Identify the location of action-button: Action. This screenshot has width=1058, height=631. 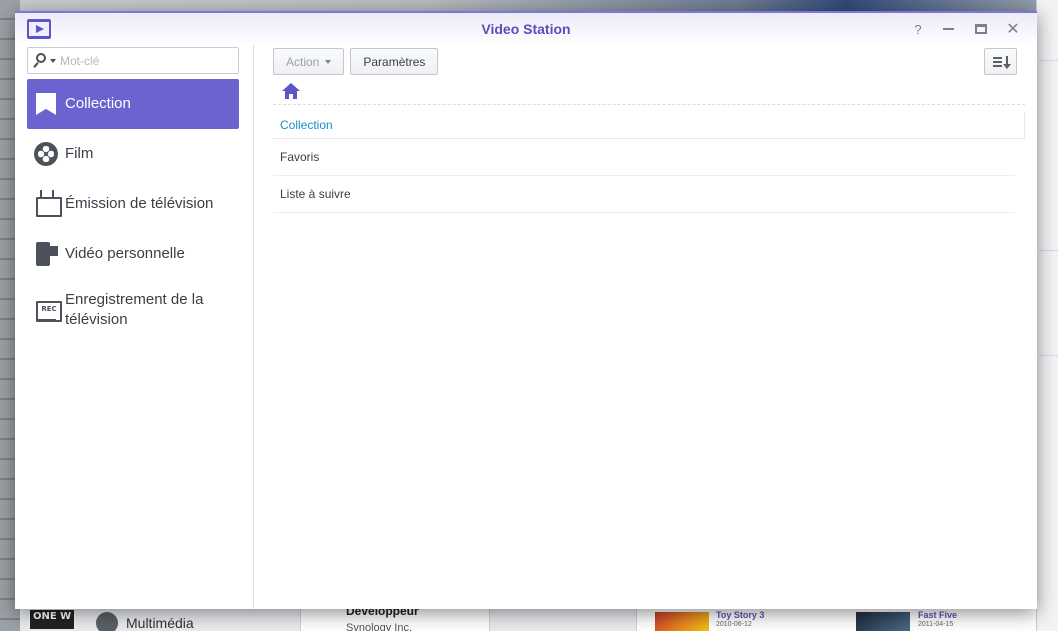
(309, 61).